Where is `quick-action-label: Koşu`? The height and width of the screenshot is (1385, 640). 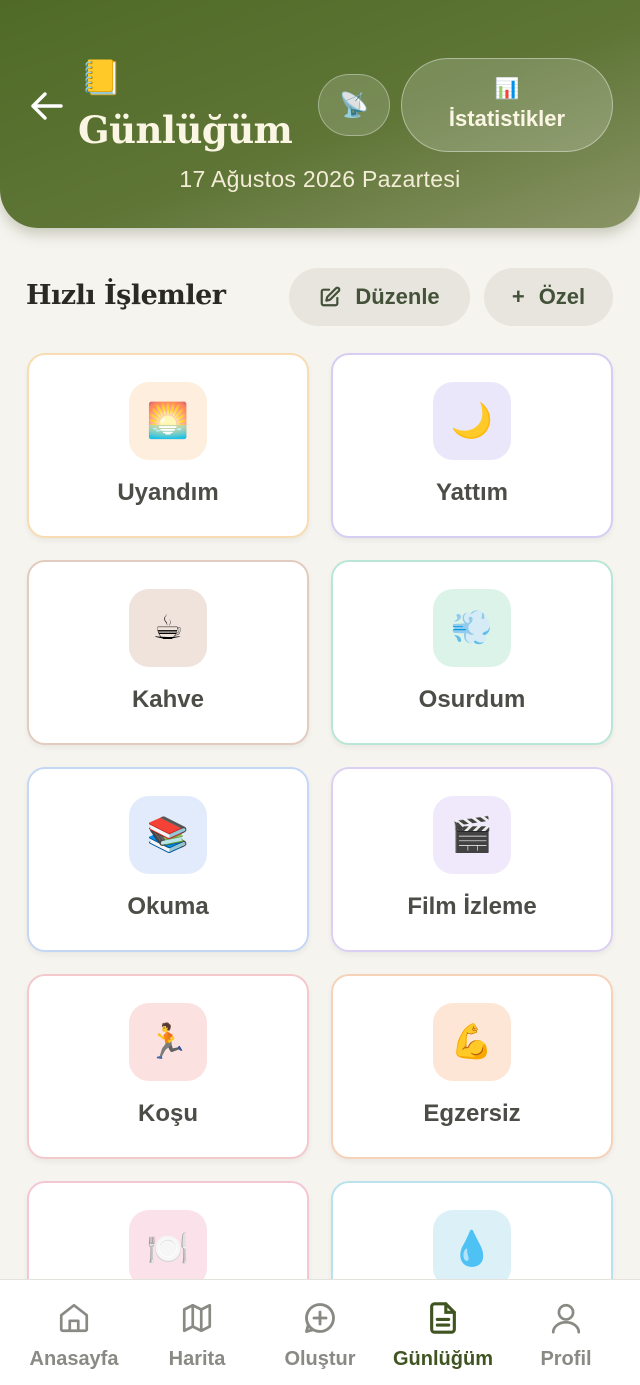
quick-action-label: Koşu is located at coordinates (168, 1113).